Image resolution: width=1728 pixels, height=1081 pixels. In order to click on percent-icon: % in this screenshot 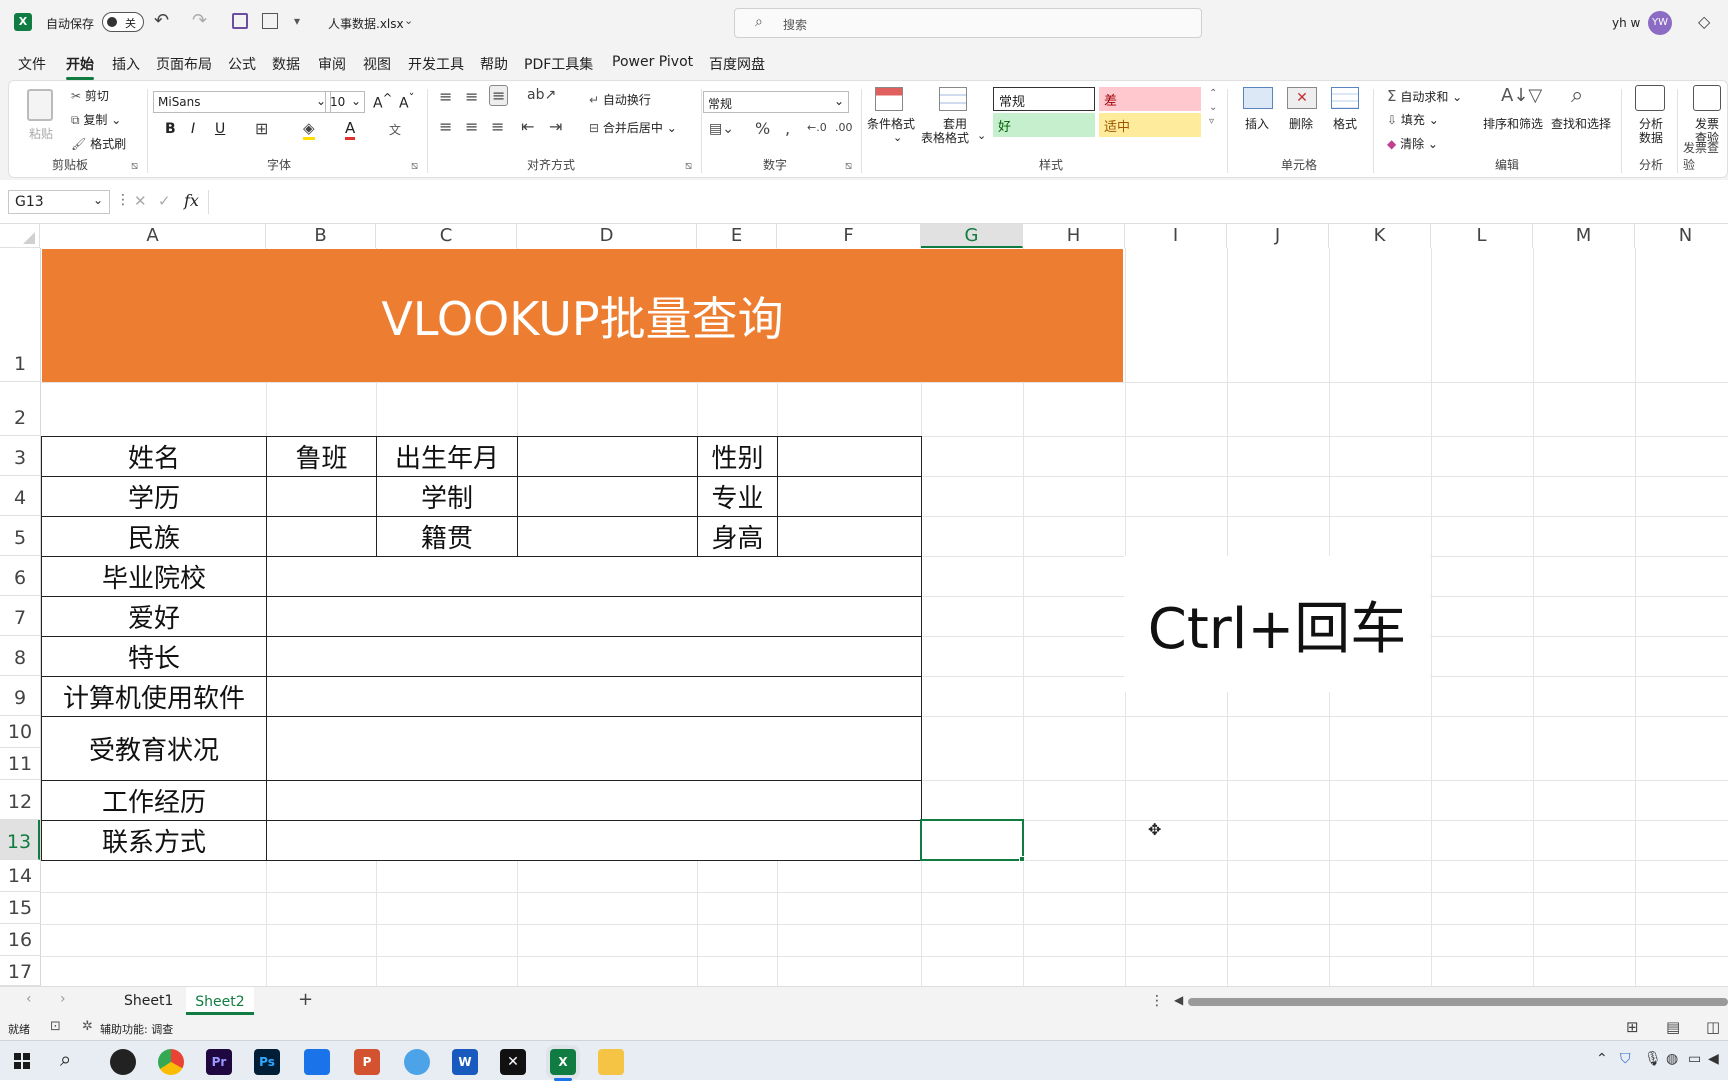, I will do `click(762, 128)`.